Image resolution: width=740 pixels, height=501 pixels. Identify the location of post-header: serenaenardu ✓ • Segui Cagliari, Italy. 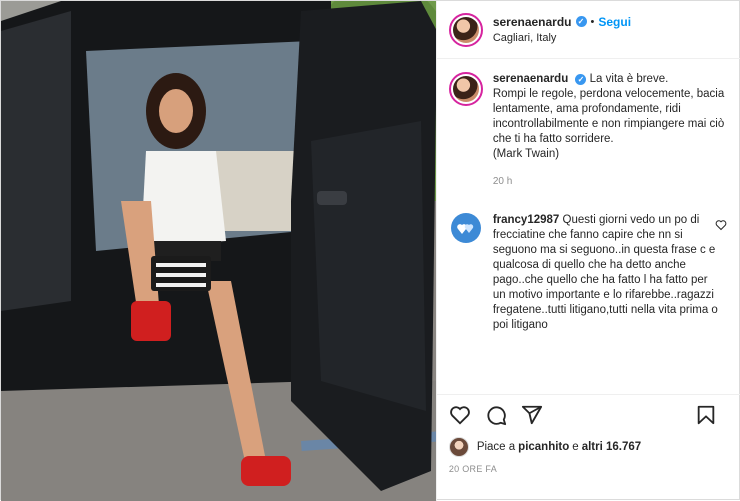
(588, 30).